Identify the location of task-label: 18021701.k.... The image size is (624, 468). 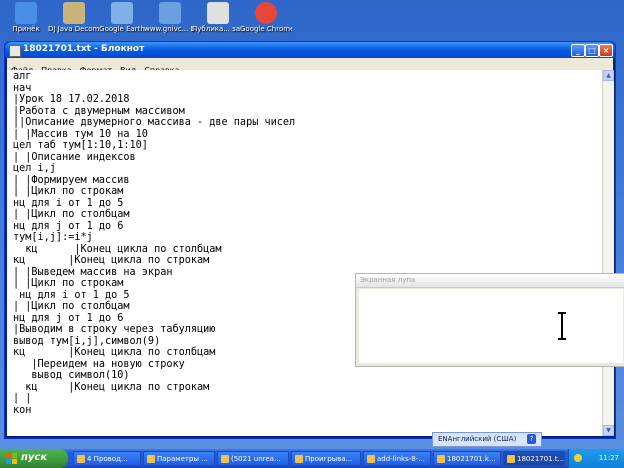
(471, 459).